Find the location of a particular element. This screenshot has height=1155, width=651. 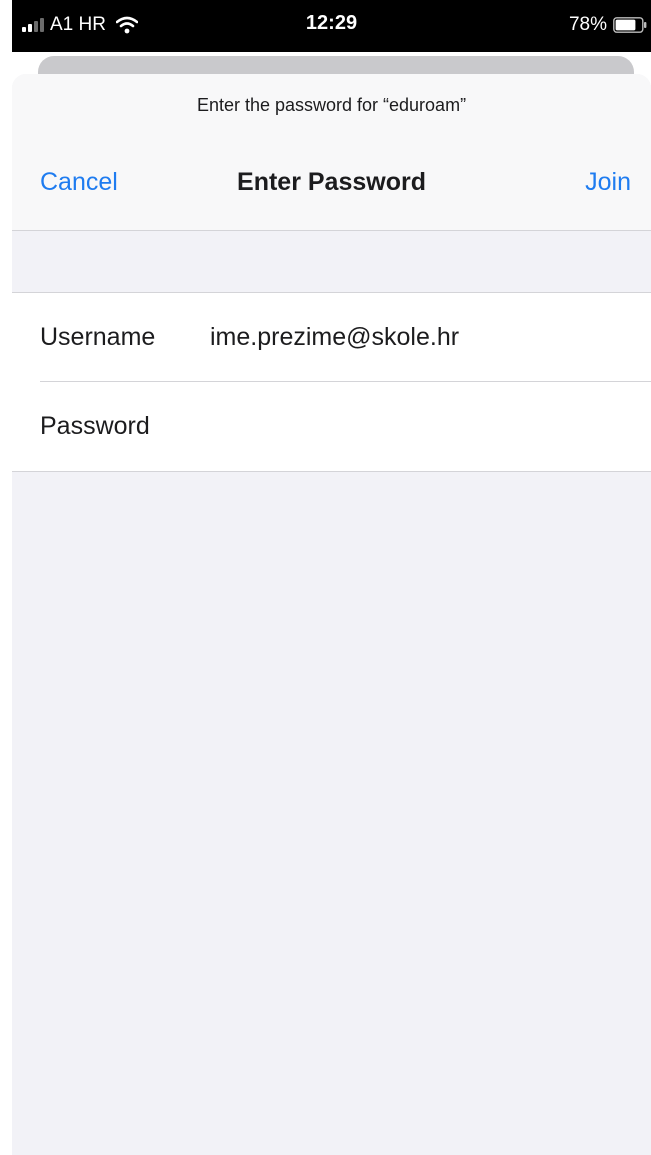

username-row: Username ime.prezime@skole.hr is located at coordinates (331, 337).